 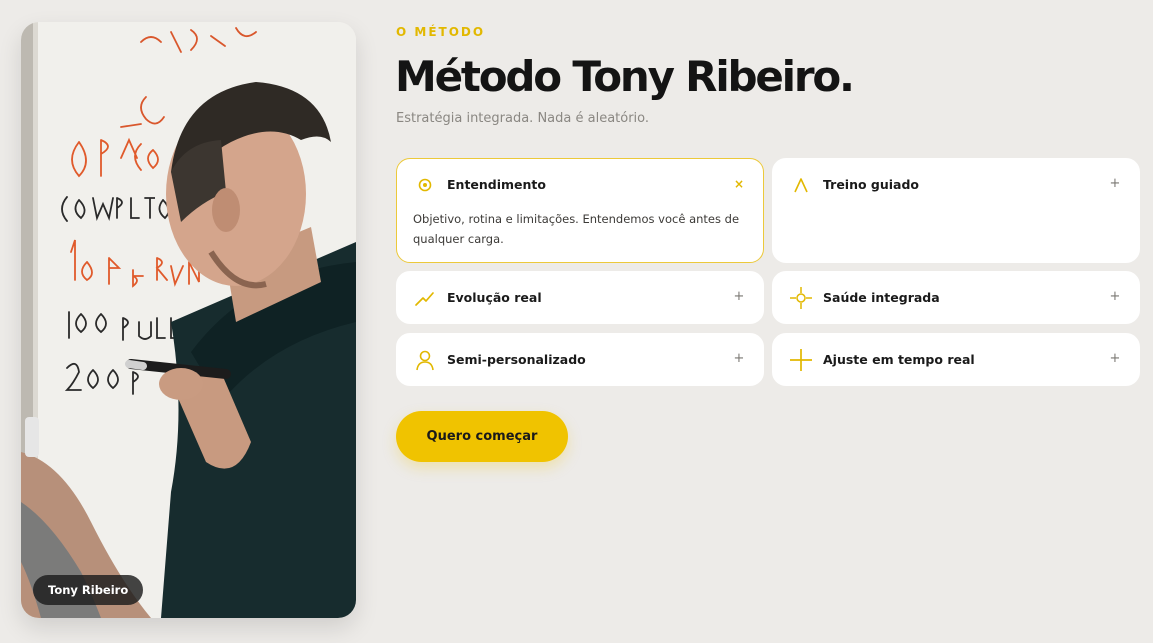 What do you see at coordinates (425, 185) in the screenshot?
I see `target-icon` at bounding box center [425, 185].